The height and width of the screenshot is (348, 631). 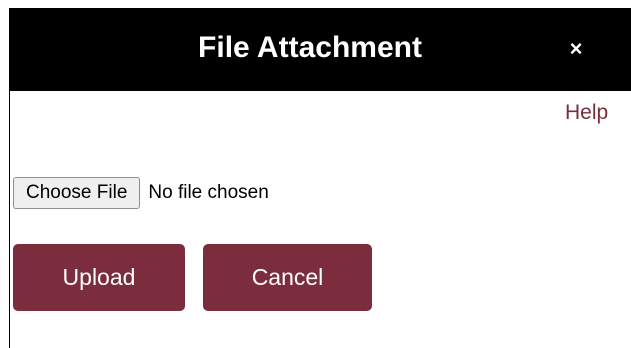 What do you see at coordinates (99, 277) in the screenshot?
I see `upload-button: Upload` at bounding box center [99, 277].